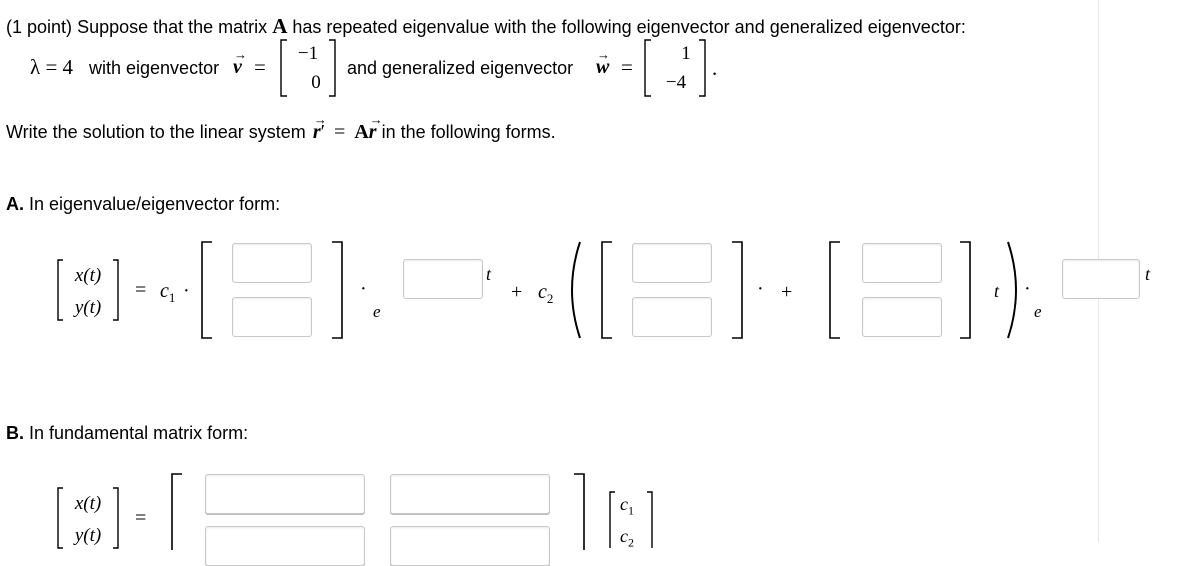 Image resolution: width=1190 pixels, height=566 pixels. I want to click on part-a-left-paren, so click(576, 290).